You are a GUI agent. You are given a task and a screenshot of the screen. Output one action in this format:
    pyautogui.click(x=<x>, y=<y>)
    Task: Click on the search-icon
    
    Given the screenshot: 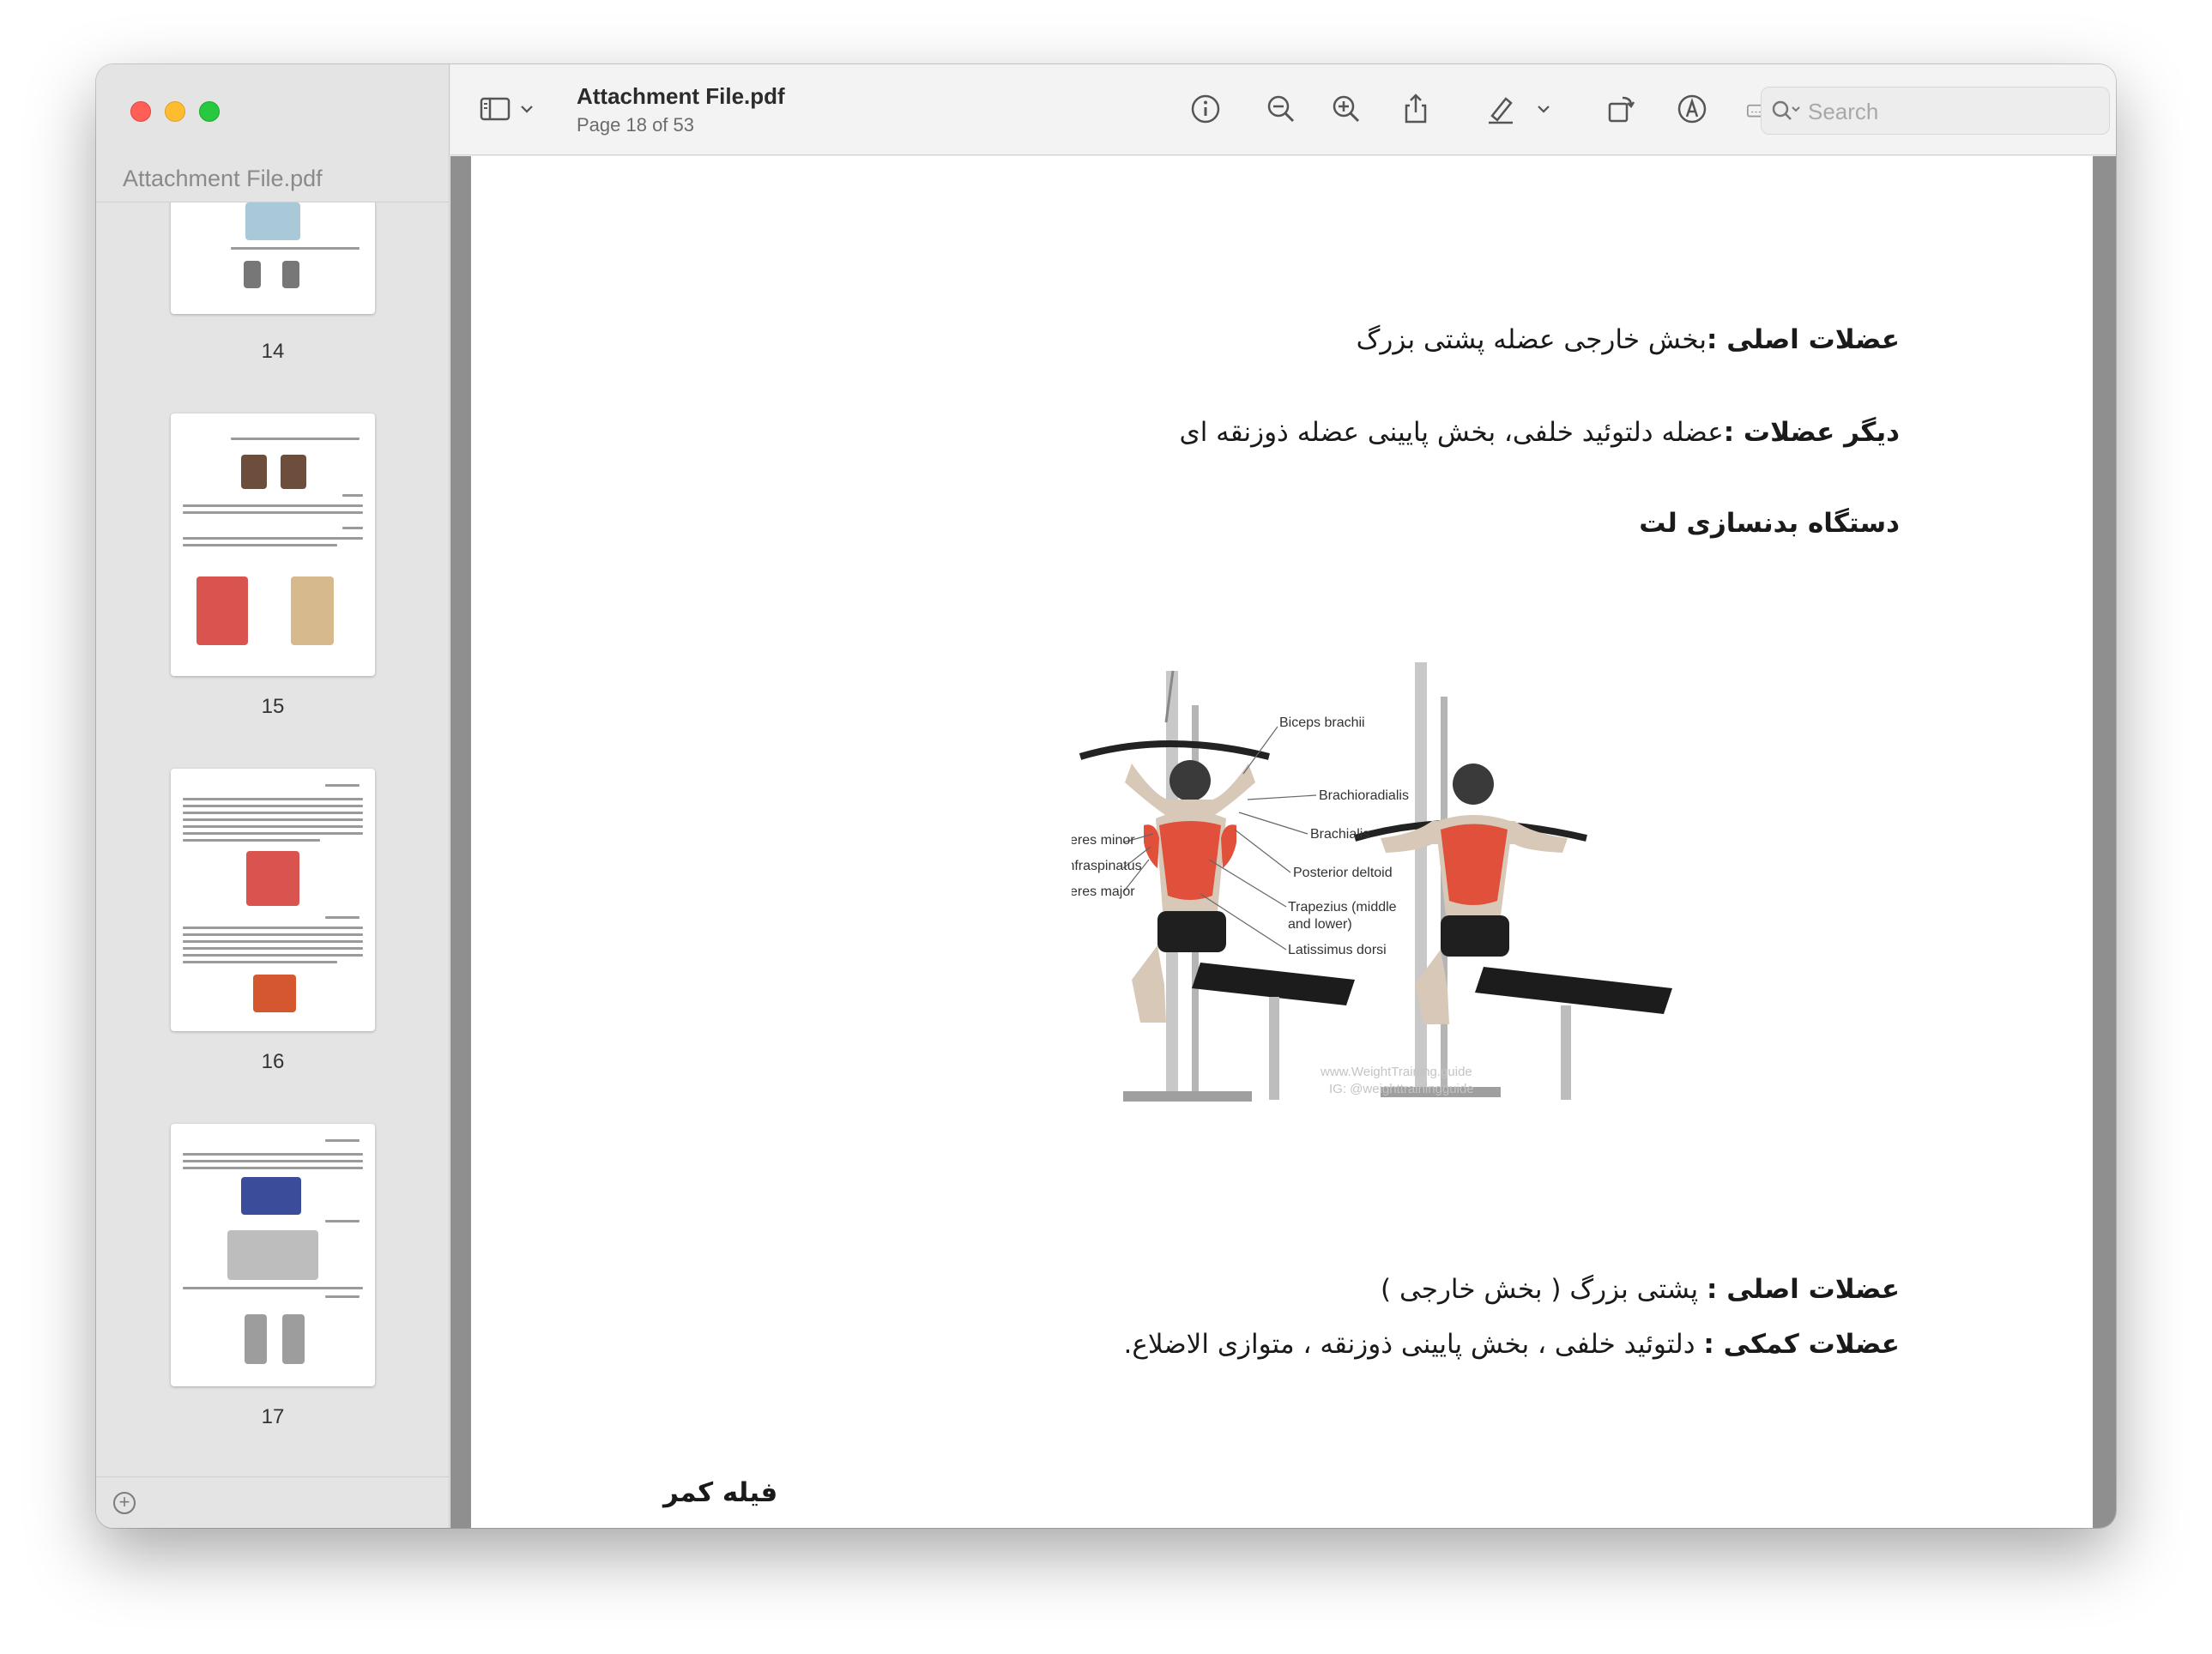 What is the action you would take?
    pyautogui.click(x=1785, y=111)
    